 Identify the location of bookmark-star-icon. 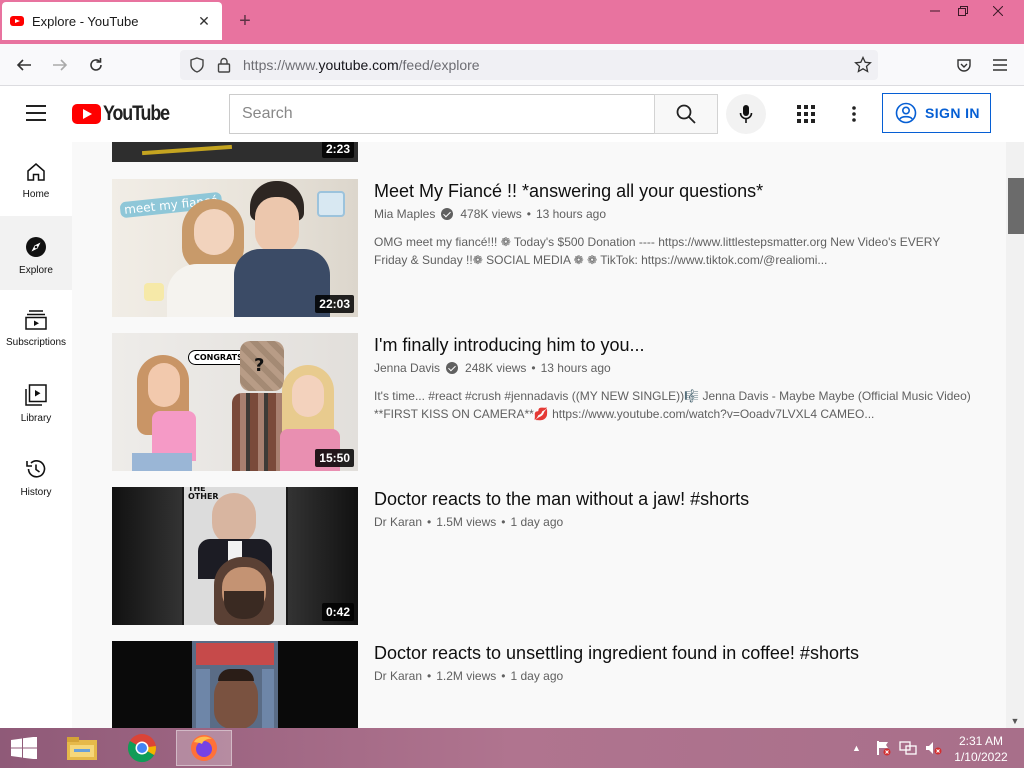
(863, 67).